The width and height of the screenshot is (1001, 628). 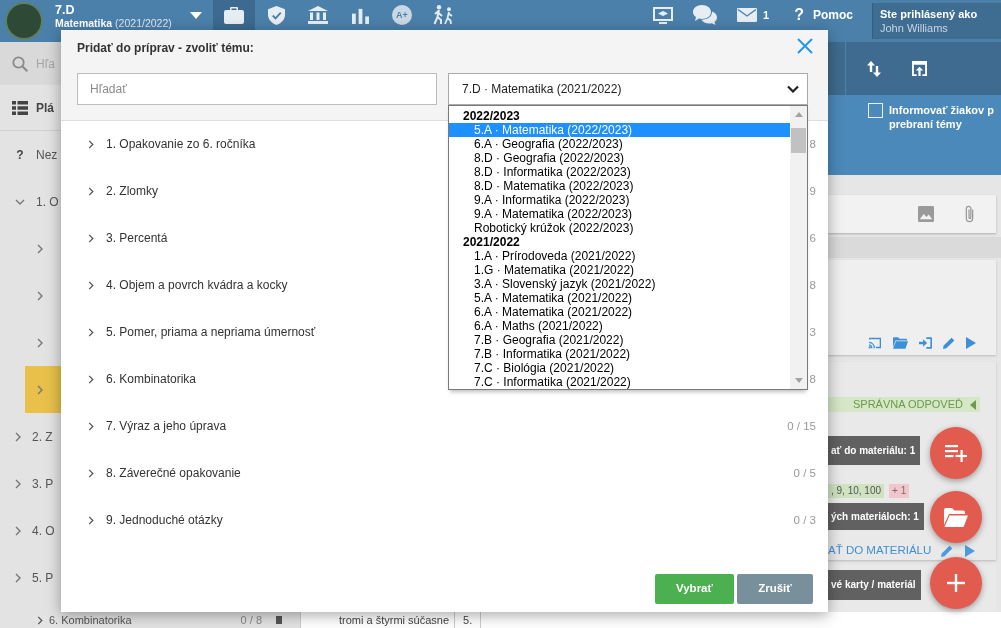 I want to click on topic-count: 3, so click(x=812, y=332).